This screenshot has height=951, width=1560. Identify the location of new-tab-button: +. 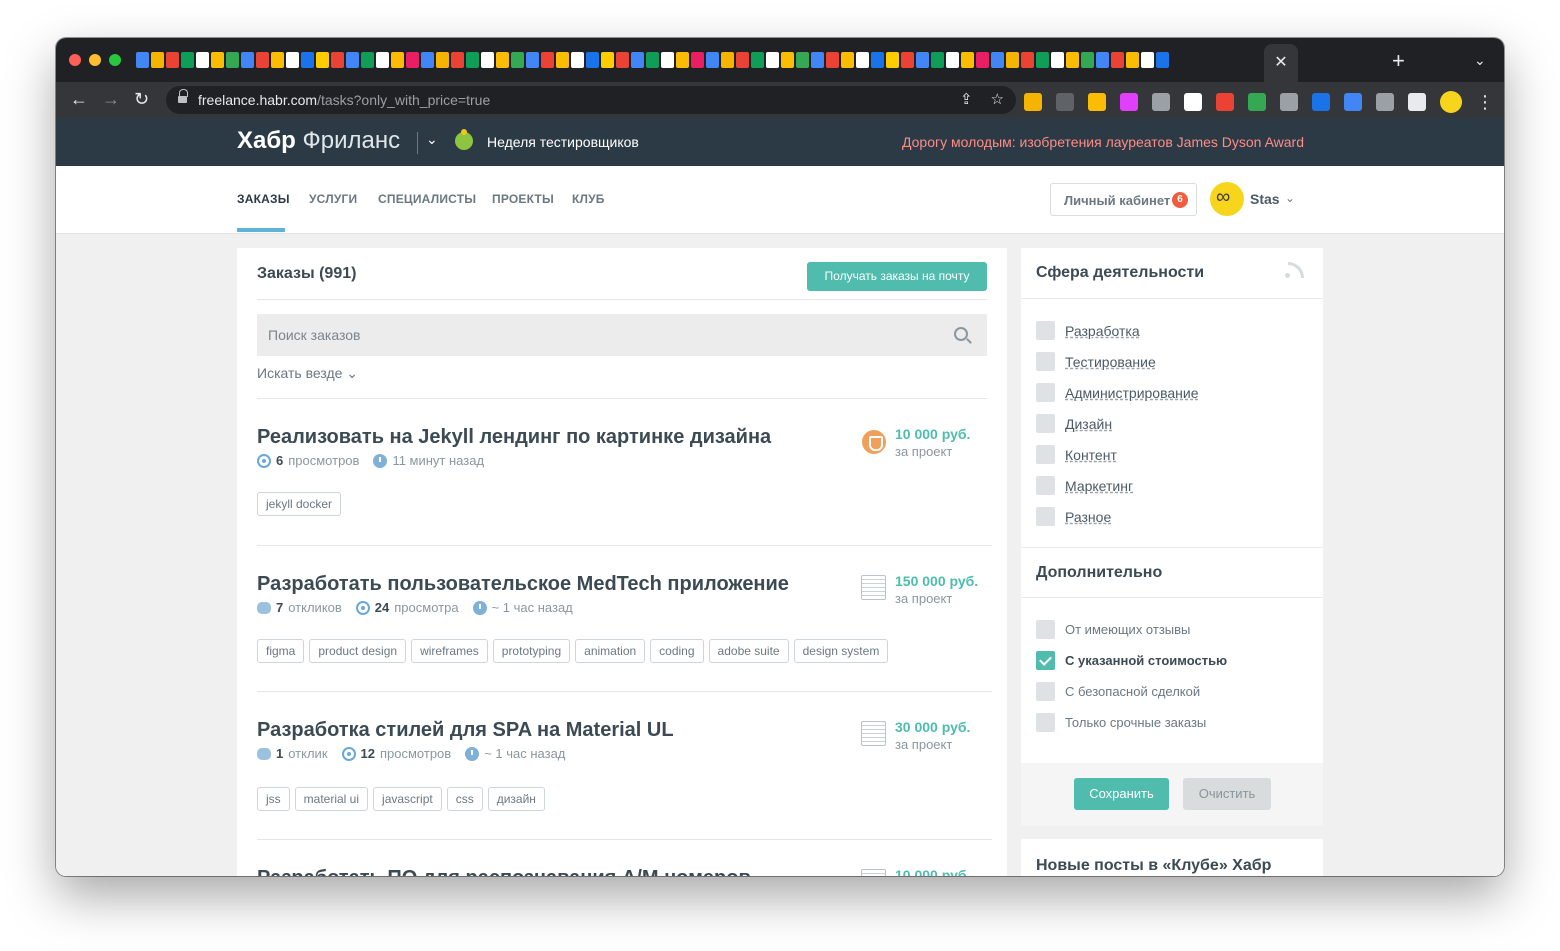
(1398, 61).